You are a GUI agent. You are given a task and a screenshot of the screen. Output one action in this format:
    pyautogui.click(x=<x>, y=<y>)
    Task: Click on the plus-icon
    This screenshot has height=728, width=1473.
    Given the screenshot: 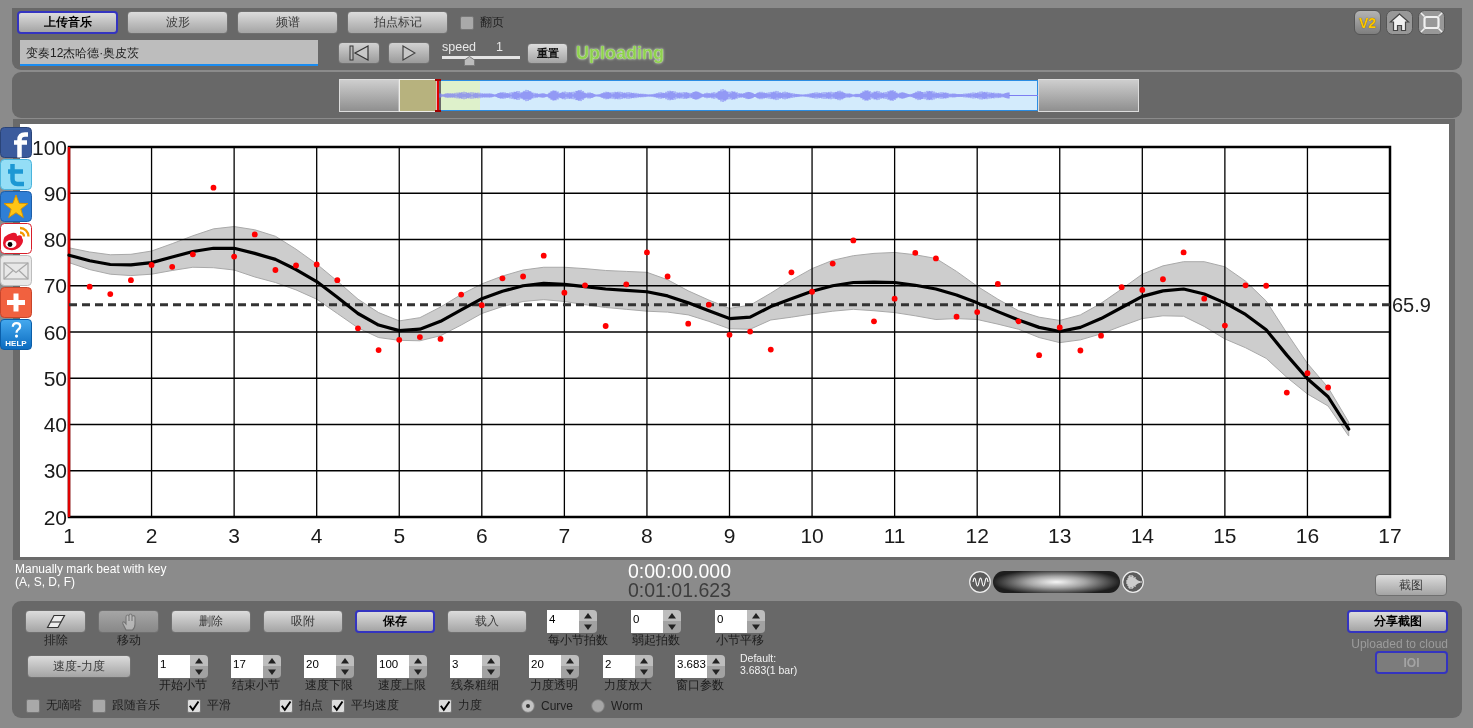 What is the action you would take?
    pyautogui.click(x=16, y=302)
    